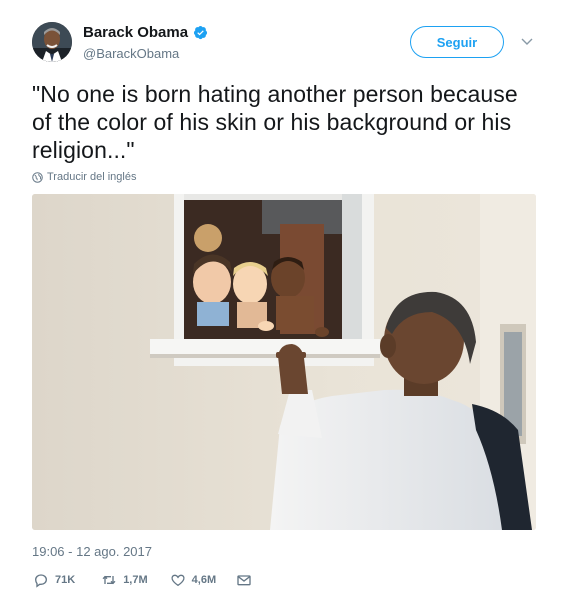 The image size is (567, 594). What do you see at coordinates (135, 580) in the screenshot?
I see `retweet-count: 1,7M` at bounding box center [135, 580].